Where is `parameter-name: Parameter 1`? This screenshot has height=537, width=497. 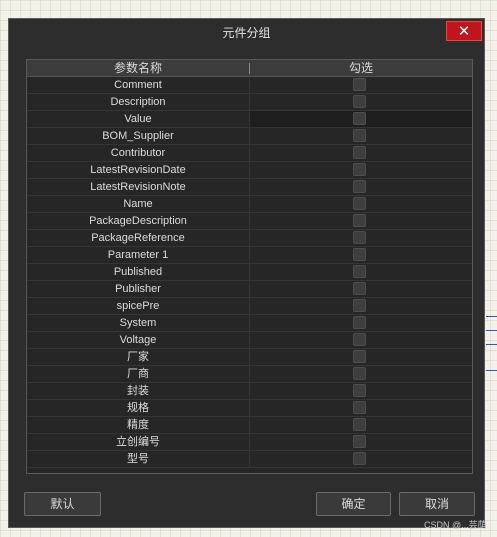 parameter-name: Parameter 1 is located at coordinates (138, 255).